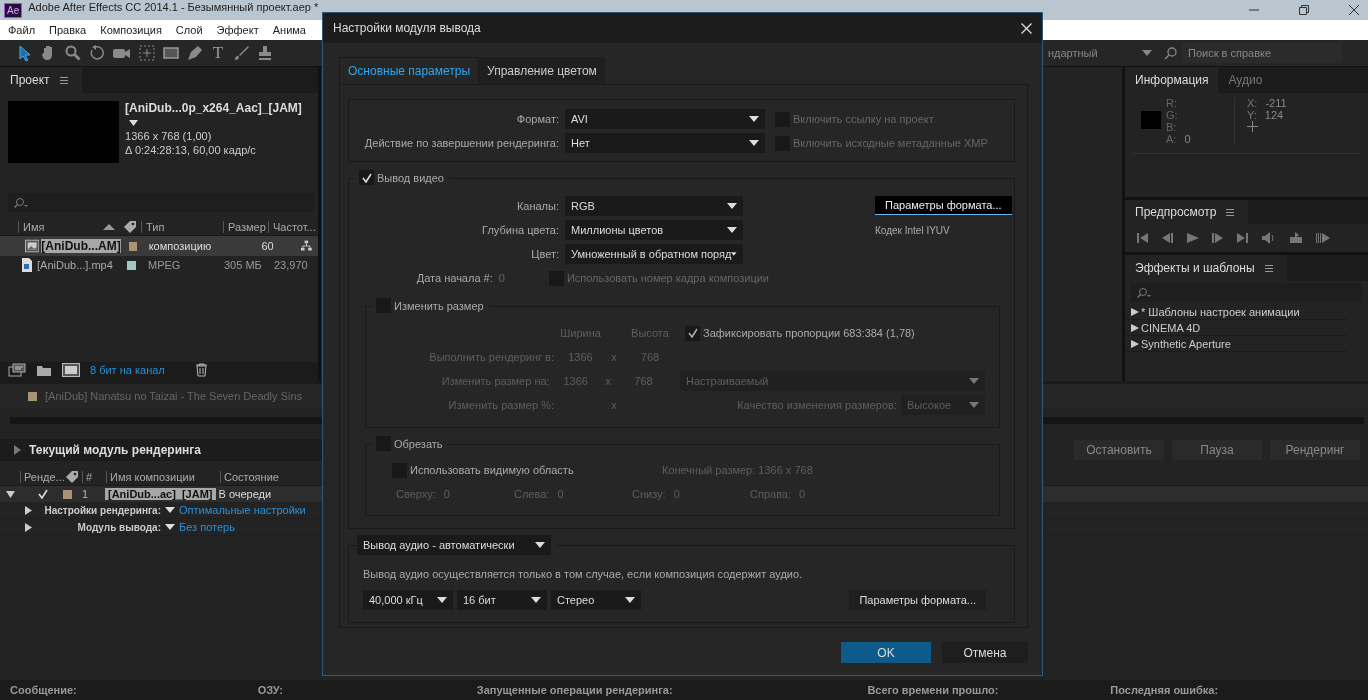  Describe the element at coordinates (237, 30) in the screenshot. I see `menu-item: Эффект` at that location.